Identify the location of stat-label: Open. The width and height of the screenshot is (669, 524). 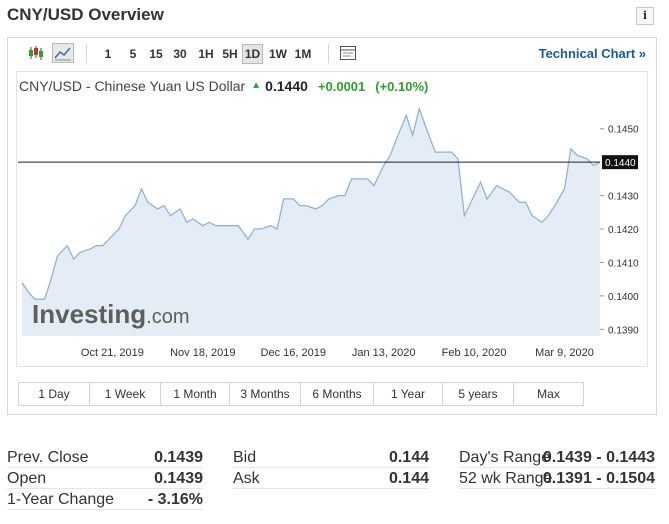
(27, 478).